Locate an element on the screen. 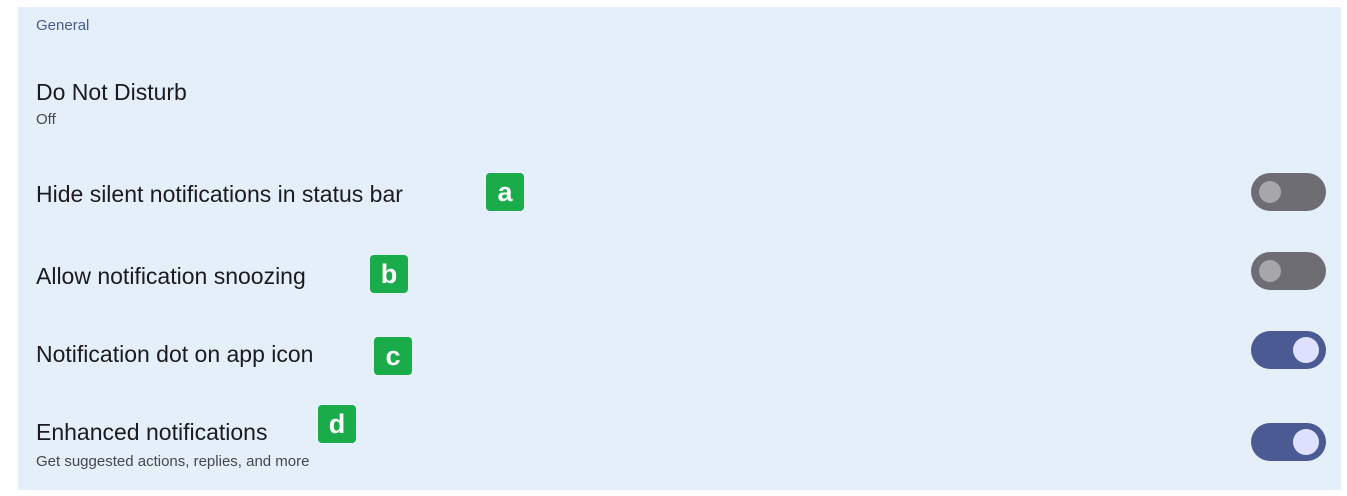 The height and width of the screenshot is (496, 1347). setting-title: Notification dot on app icon is located at coordinates (175, 354).